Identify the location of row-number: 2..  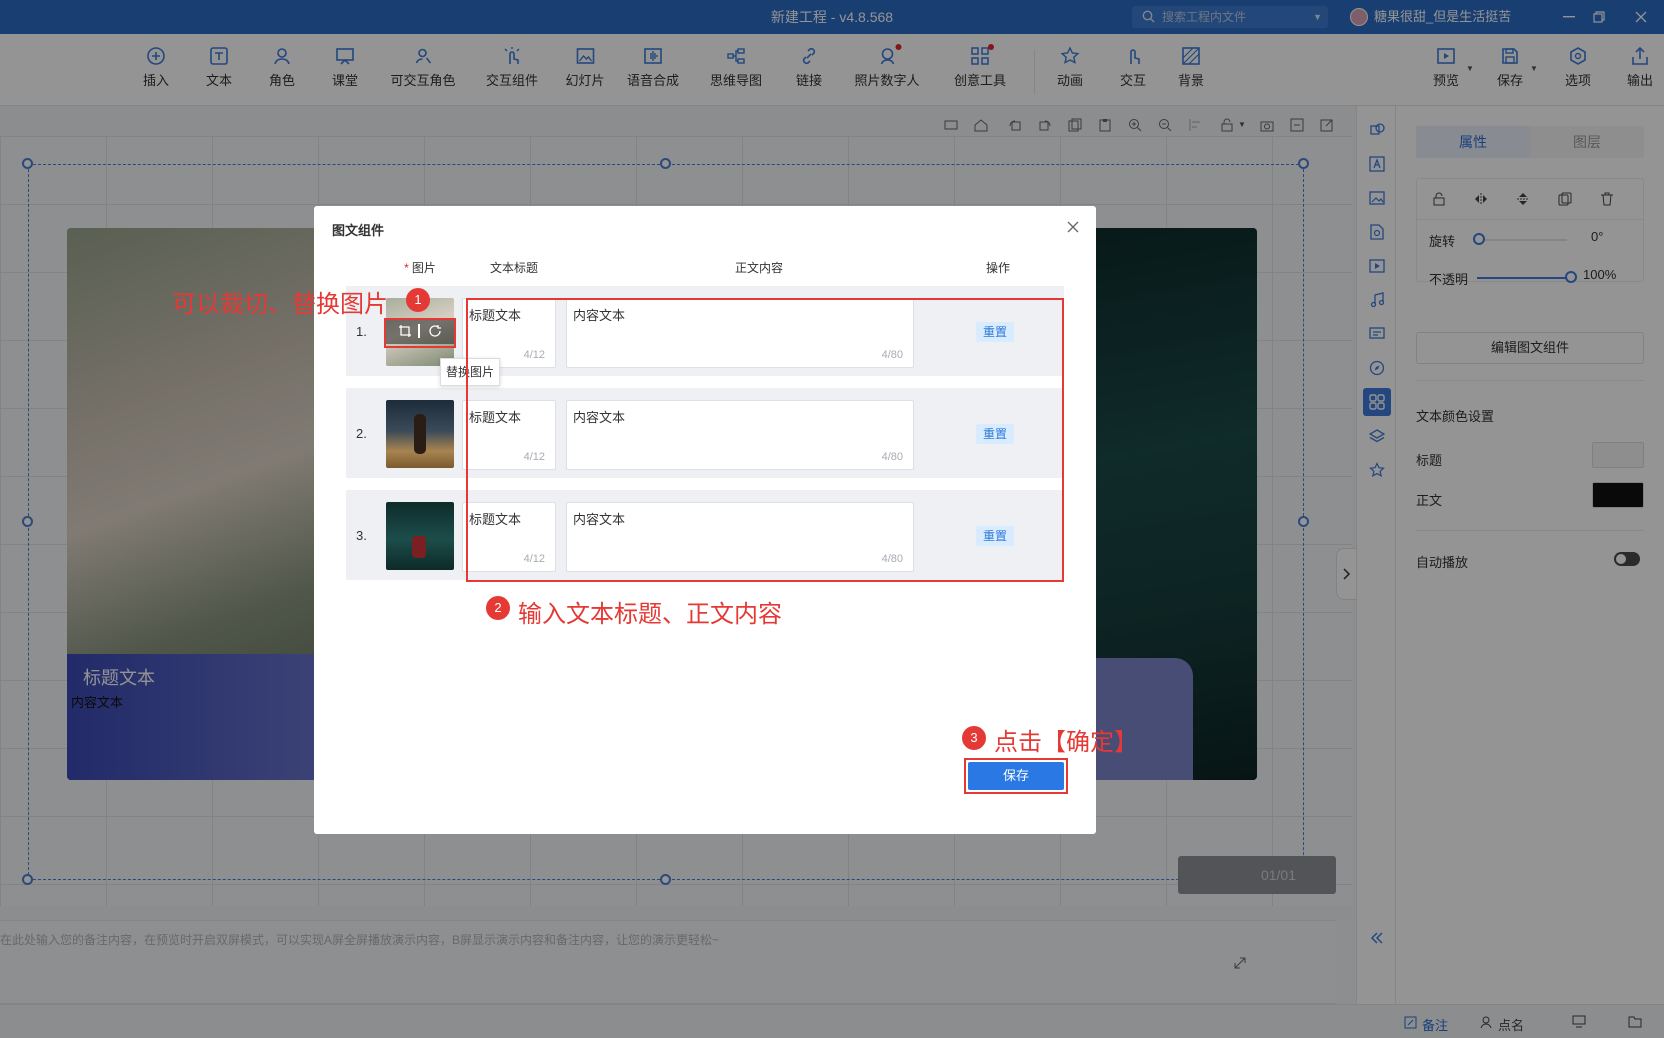
(361, 433).